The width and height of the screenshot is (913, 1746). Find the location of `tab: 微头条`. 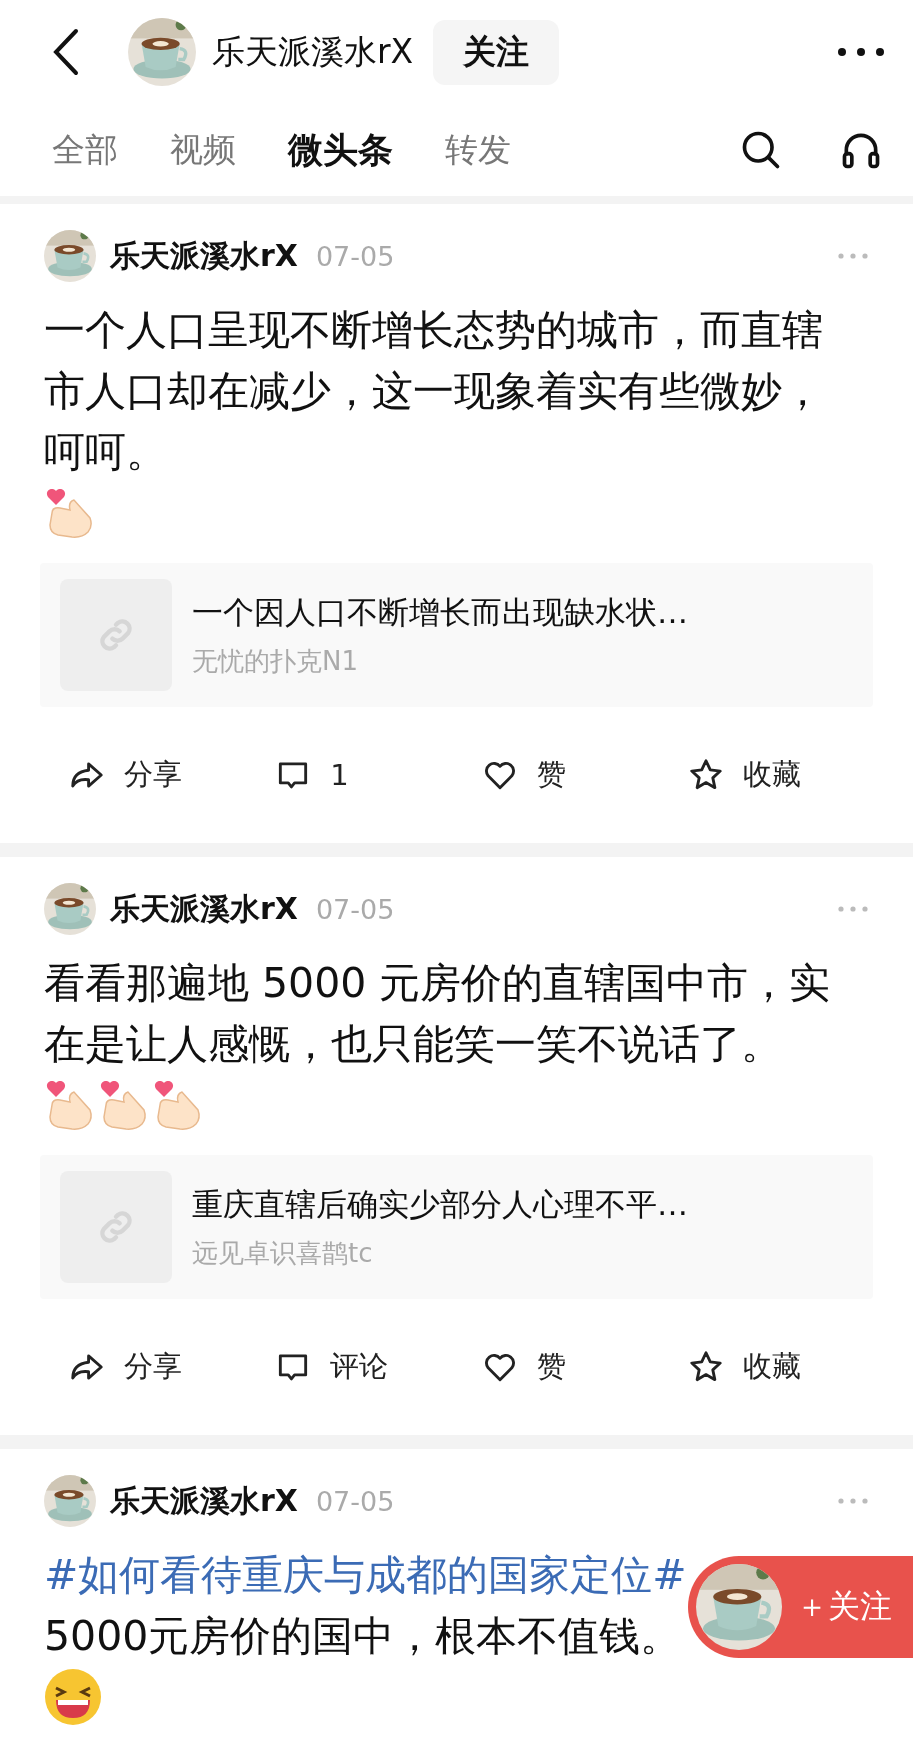

tab: 微头条 is located at coordinates (340, 150).